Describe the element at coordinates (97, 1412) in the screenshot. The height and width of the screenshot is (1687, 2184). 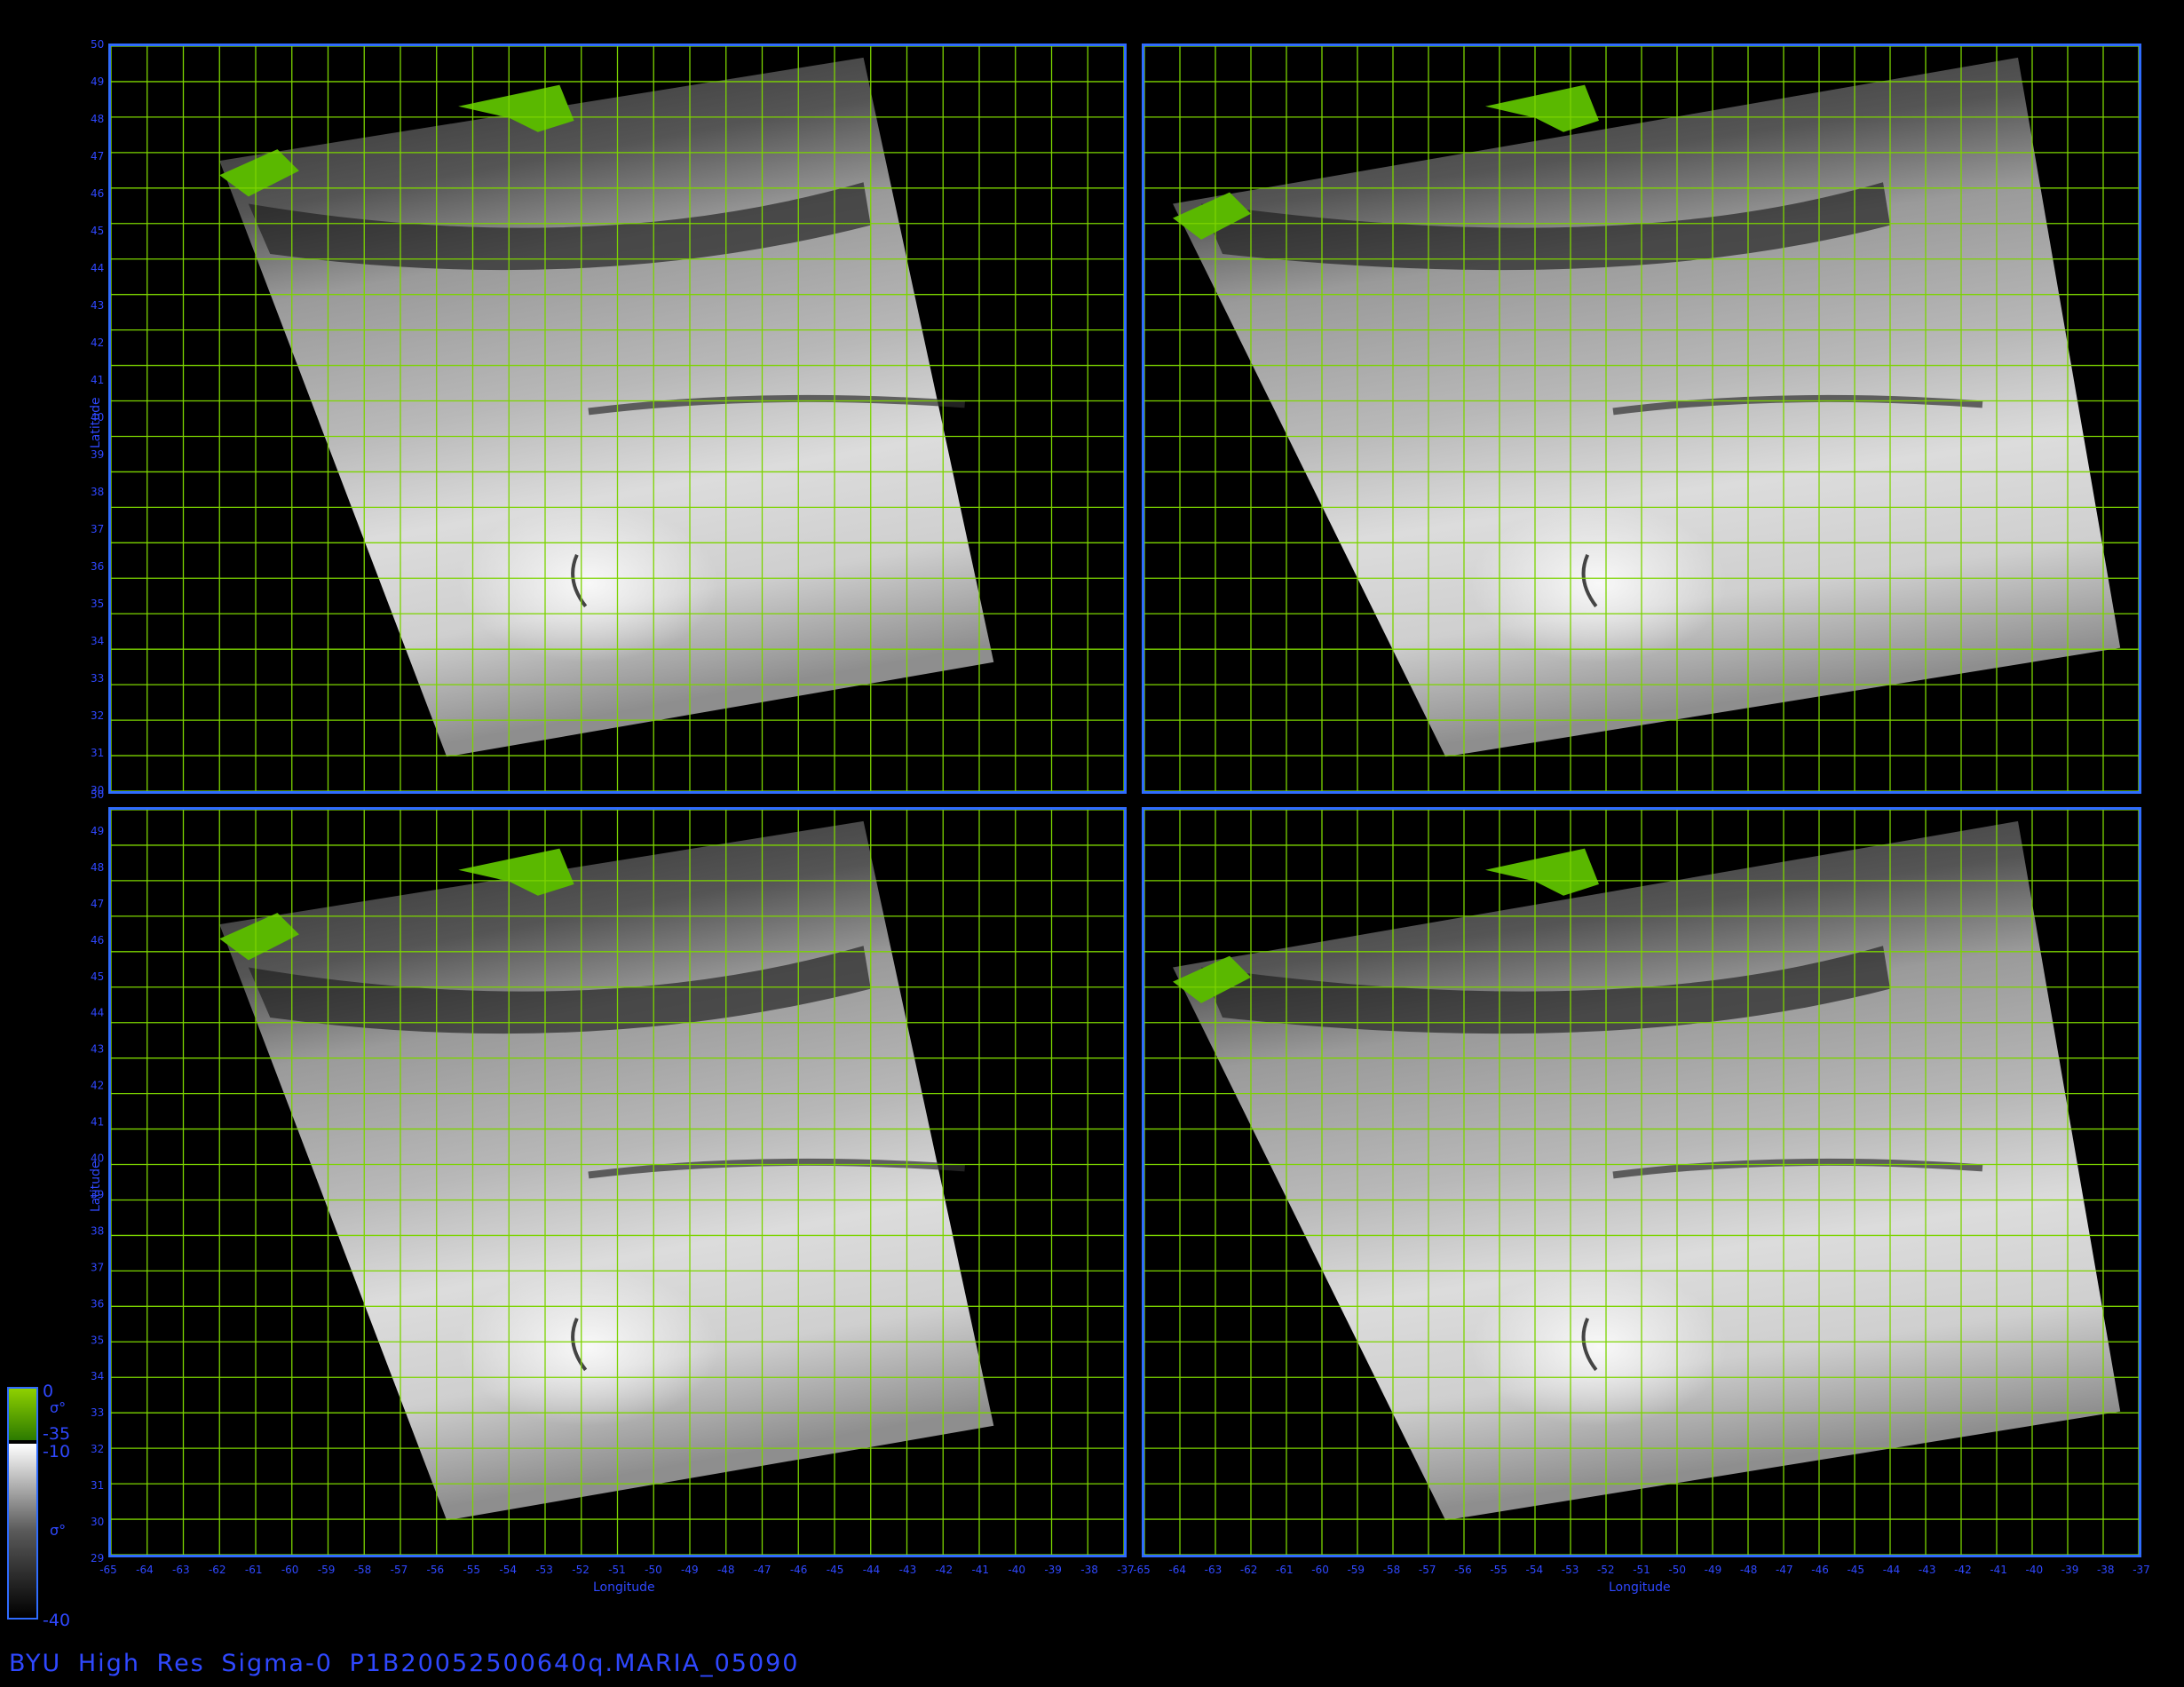
I see `latitude-tick-label: 33` at that location.